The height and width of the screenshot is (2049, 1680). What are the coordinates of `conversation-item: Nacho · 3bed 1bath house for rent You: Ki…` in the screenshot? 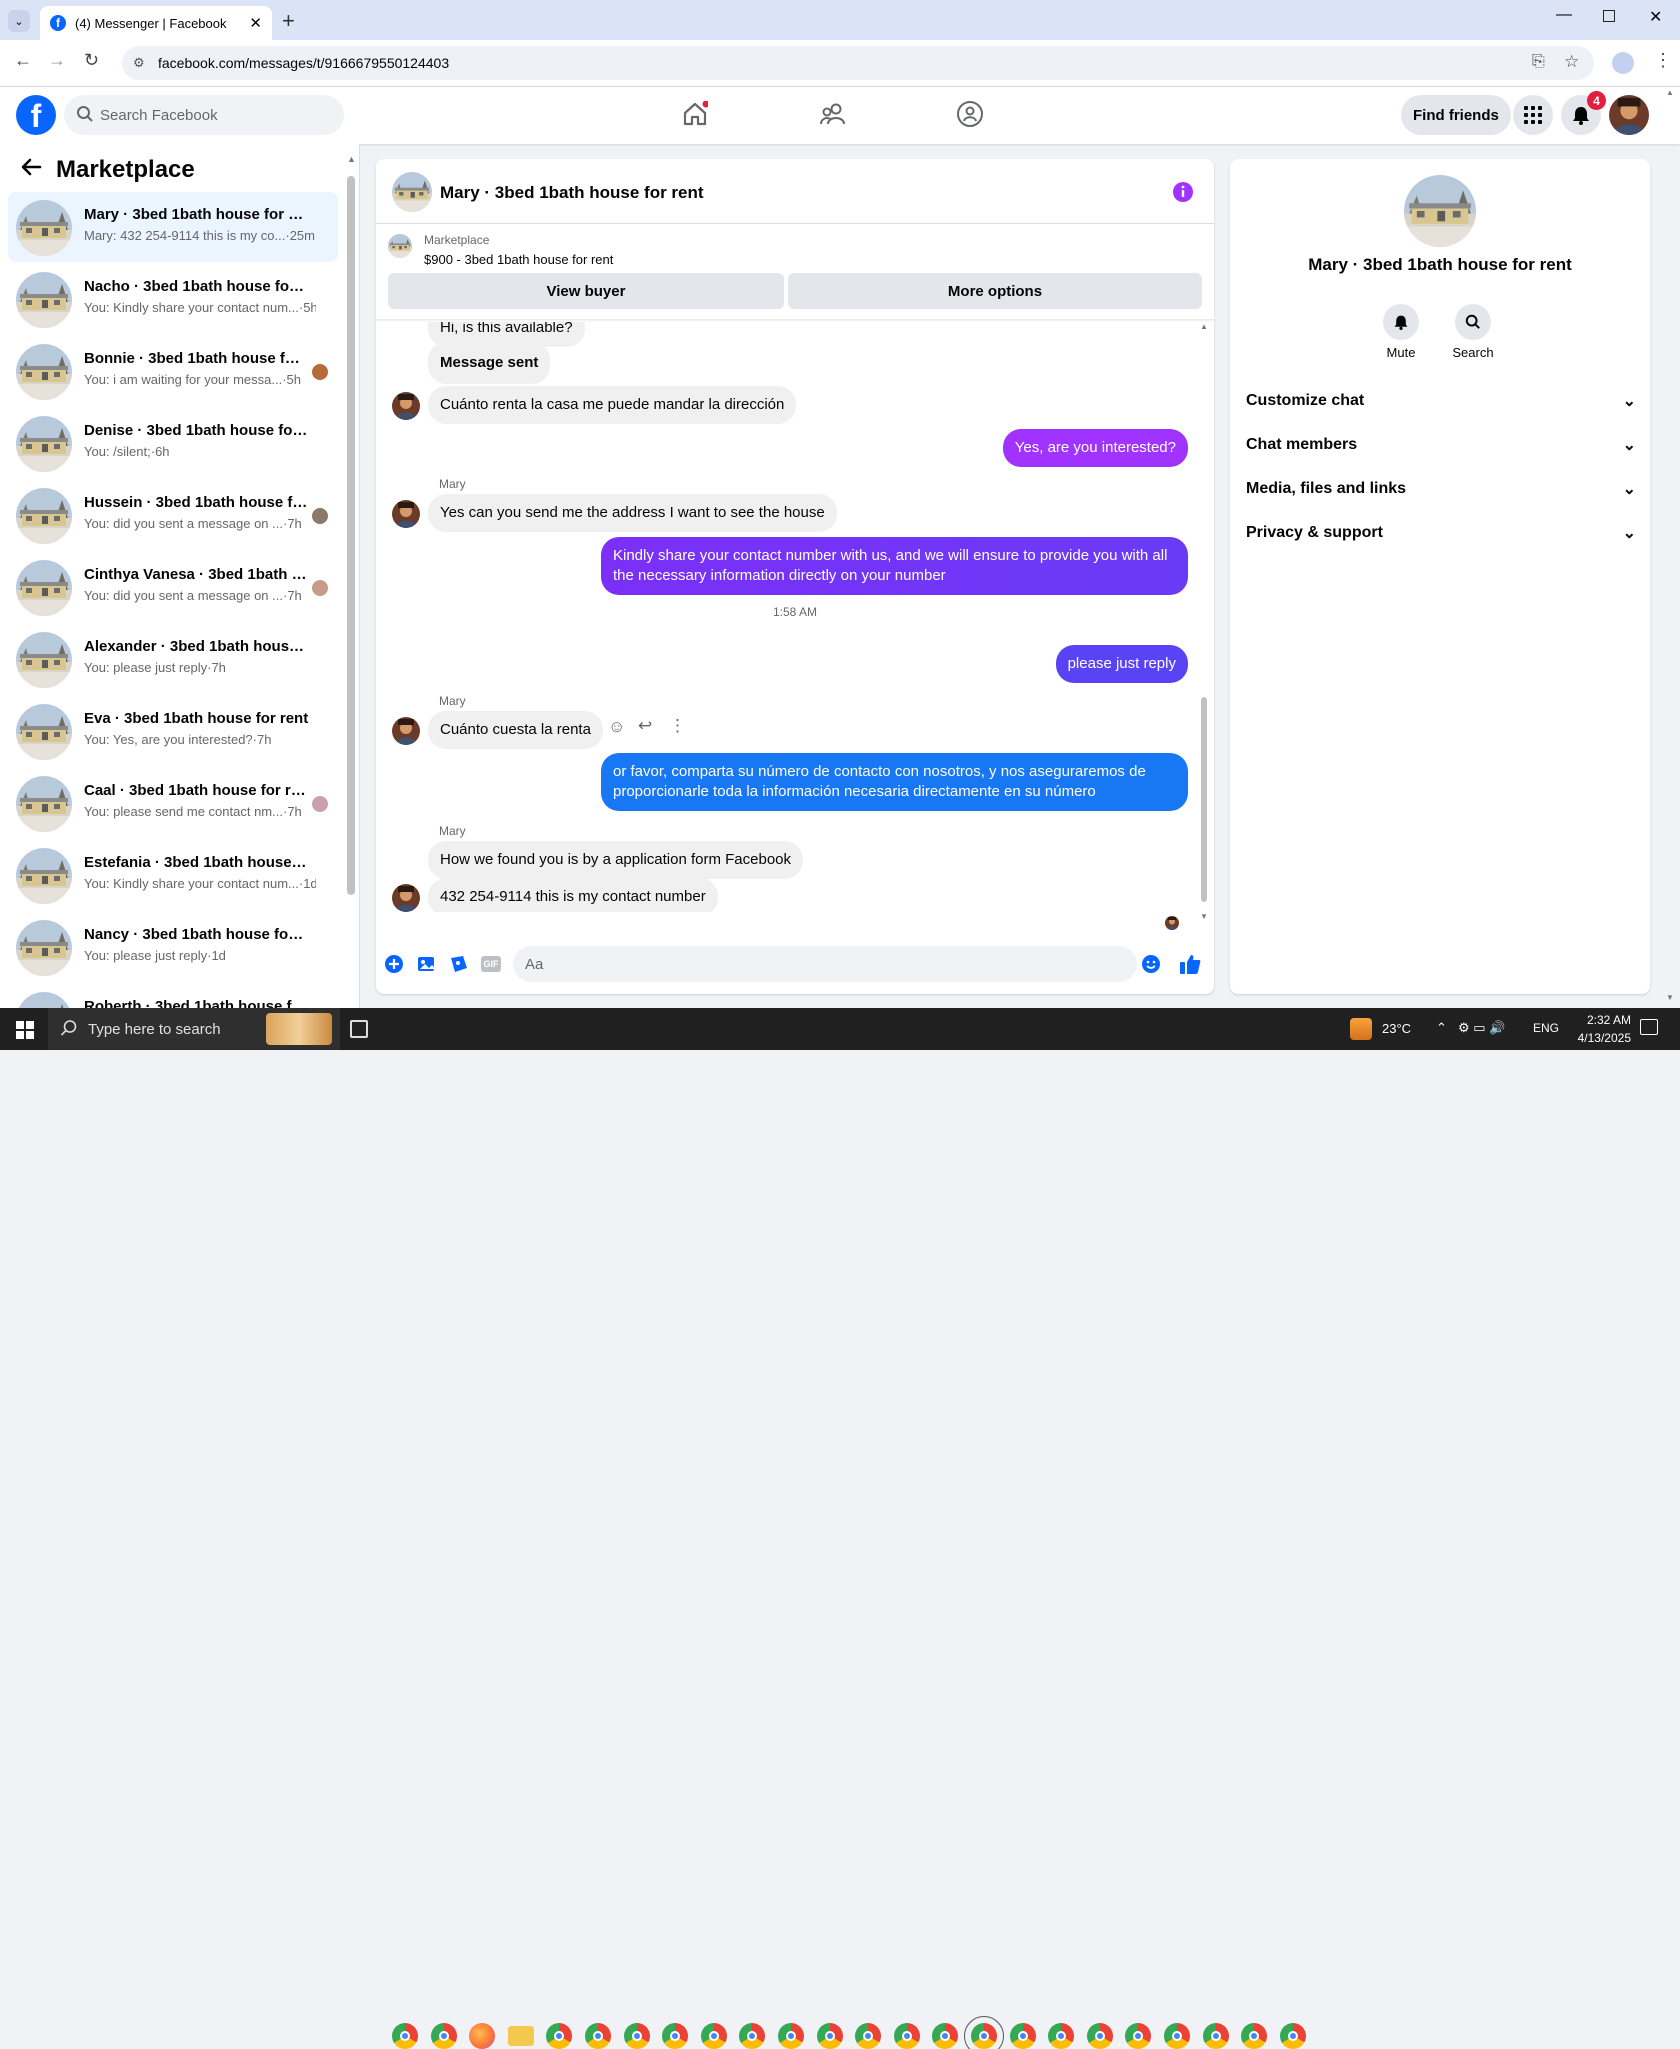 It's located at (173, 299).